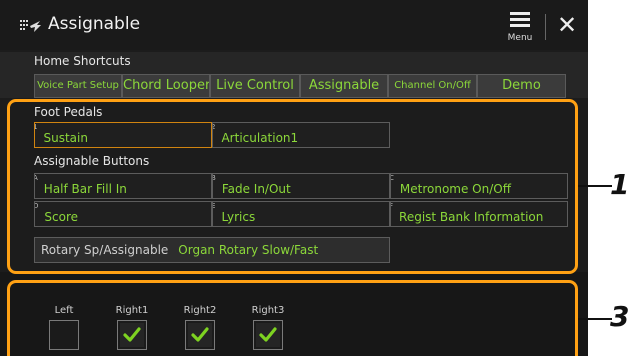  What do you see at coordinates (294, 25) in the screenshot?
I see `title-bar: Assignable Menu ✕` at bounding box center [294, 25].